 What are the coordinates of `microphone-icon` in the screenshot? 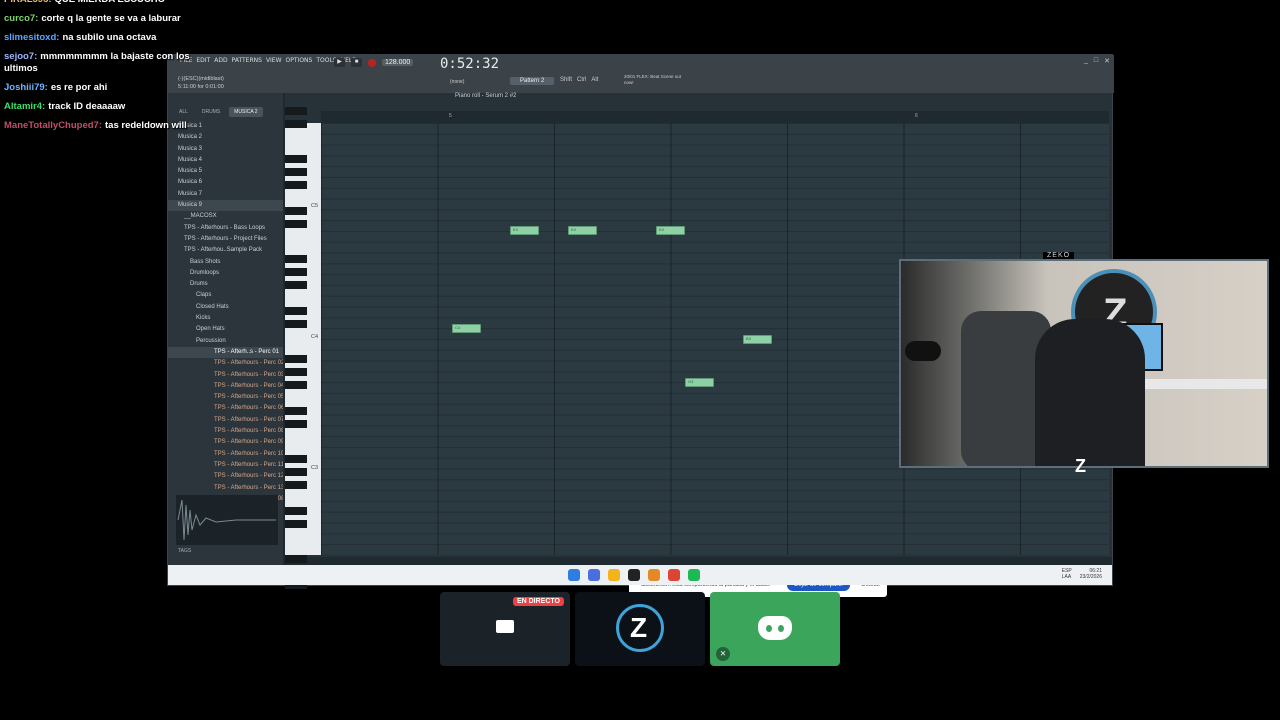 It's located at (923, 351).